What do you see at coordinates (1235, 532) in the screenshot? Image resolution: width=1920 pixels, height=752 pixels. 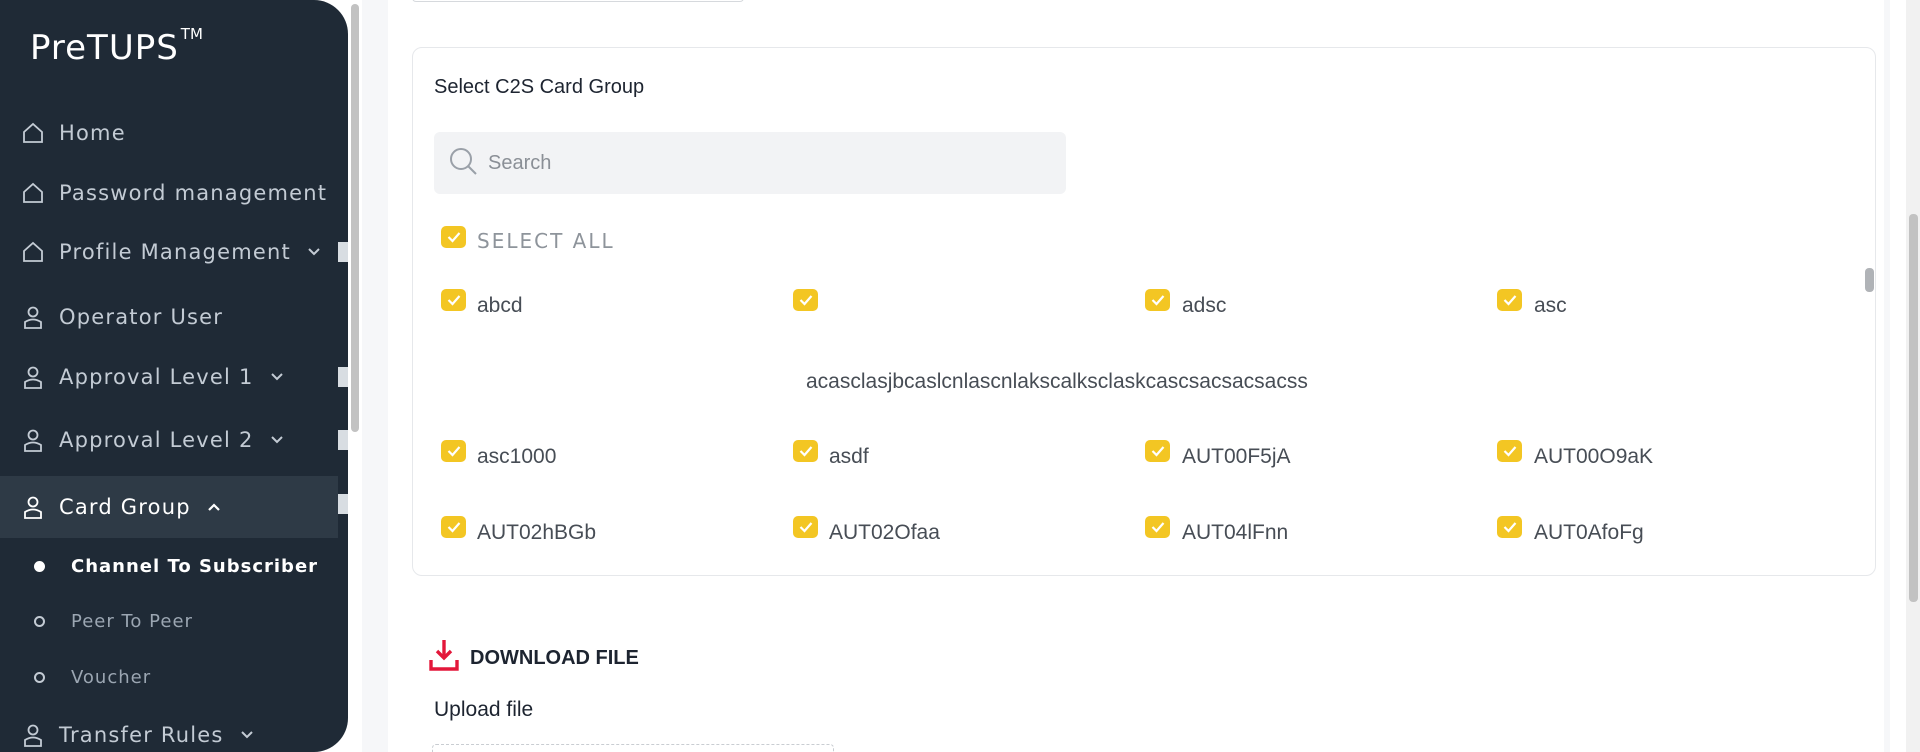 I see `option-label: AUT04lFnn` at bounding box center [1235, 532].